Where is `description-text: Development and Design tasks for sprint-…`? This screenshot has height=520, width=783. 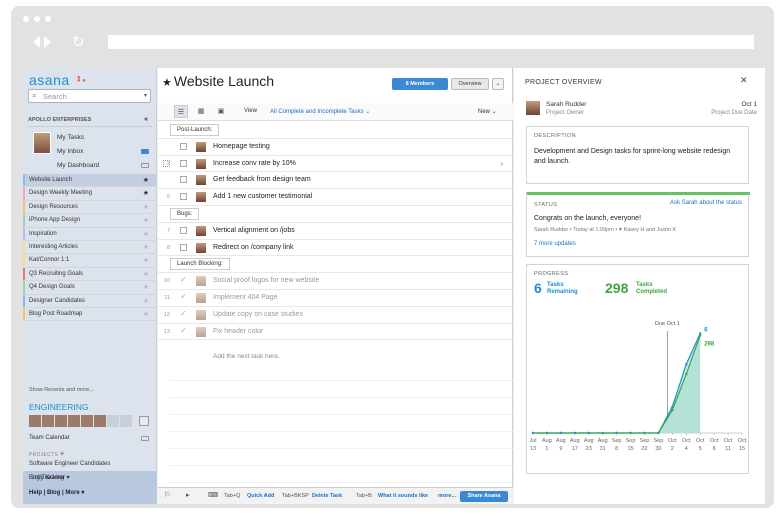
description-text: Development and Design tasks for sprint-… is located at coordinates (634, 157).